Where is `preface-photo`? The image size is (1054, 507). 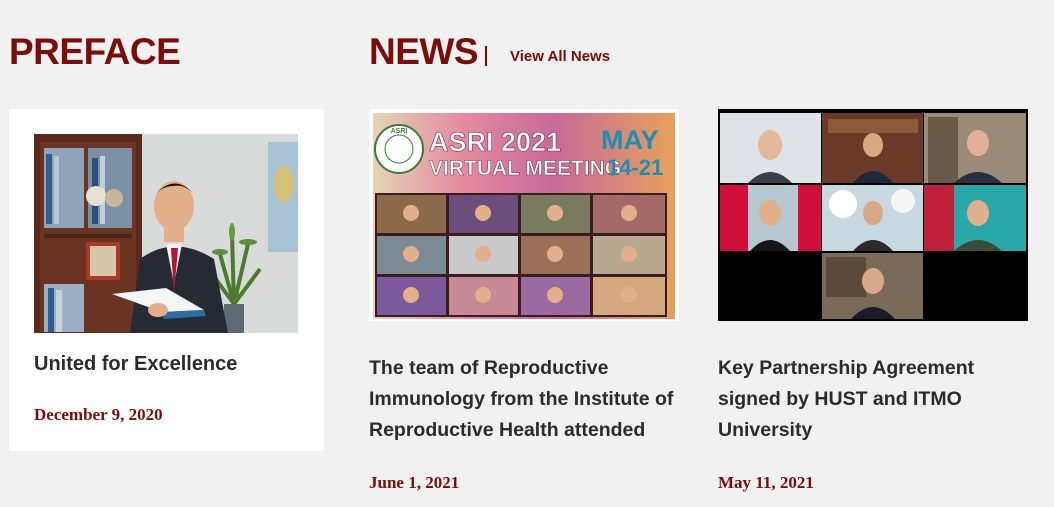 preface-photo is located at coordinates (166, 233).